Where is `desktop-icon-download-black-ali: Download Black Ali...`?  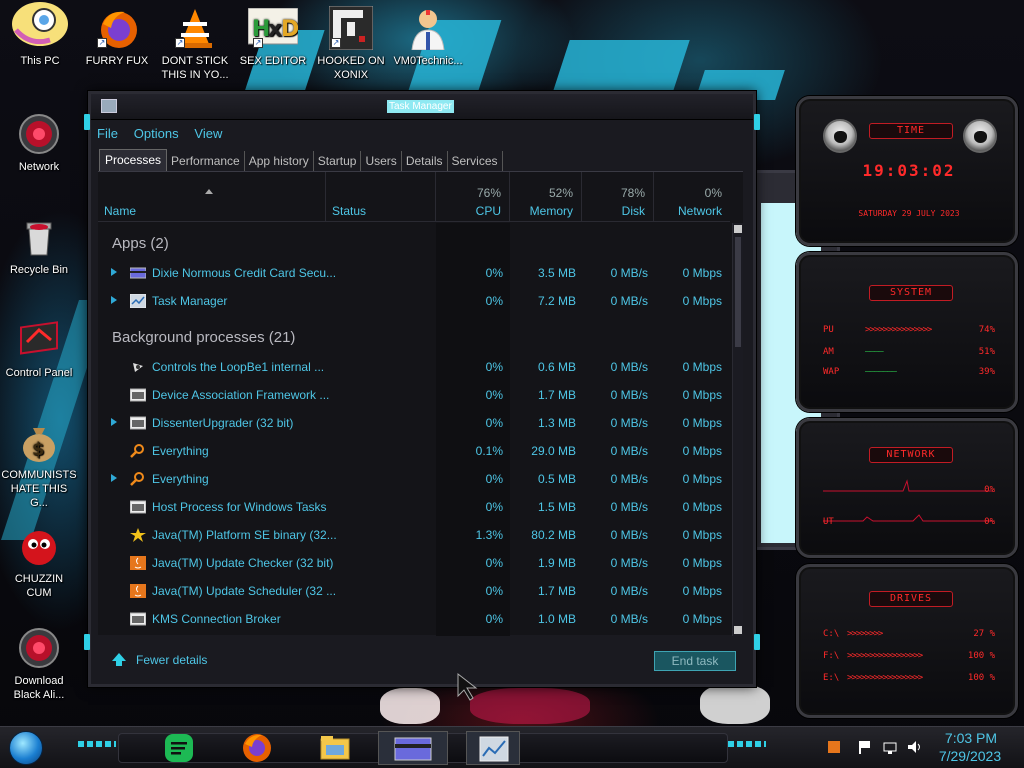
desktop-icon-download-black-ali: Download Black Ali... is located at coordinates (39, 664).